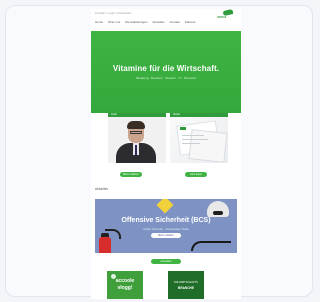  I want to click on industry-tile: DIE WIRTSCHAFTS BRANCHE, so click(186, 285).